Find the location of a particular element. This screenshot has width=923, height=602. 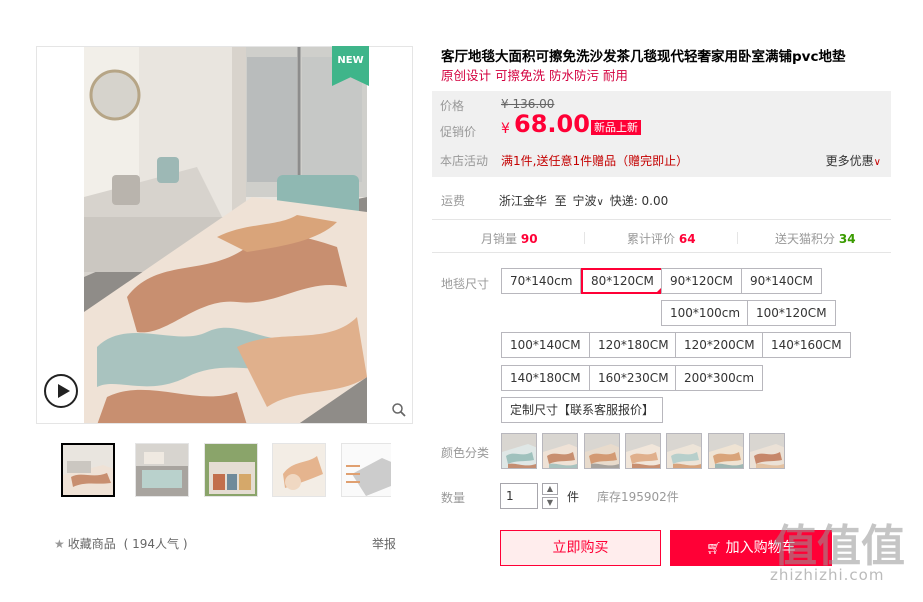

promo-label: 促销价 is located at coordinates (458, 132).